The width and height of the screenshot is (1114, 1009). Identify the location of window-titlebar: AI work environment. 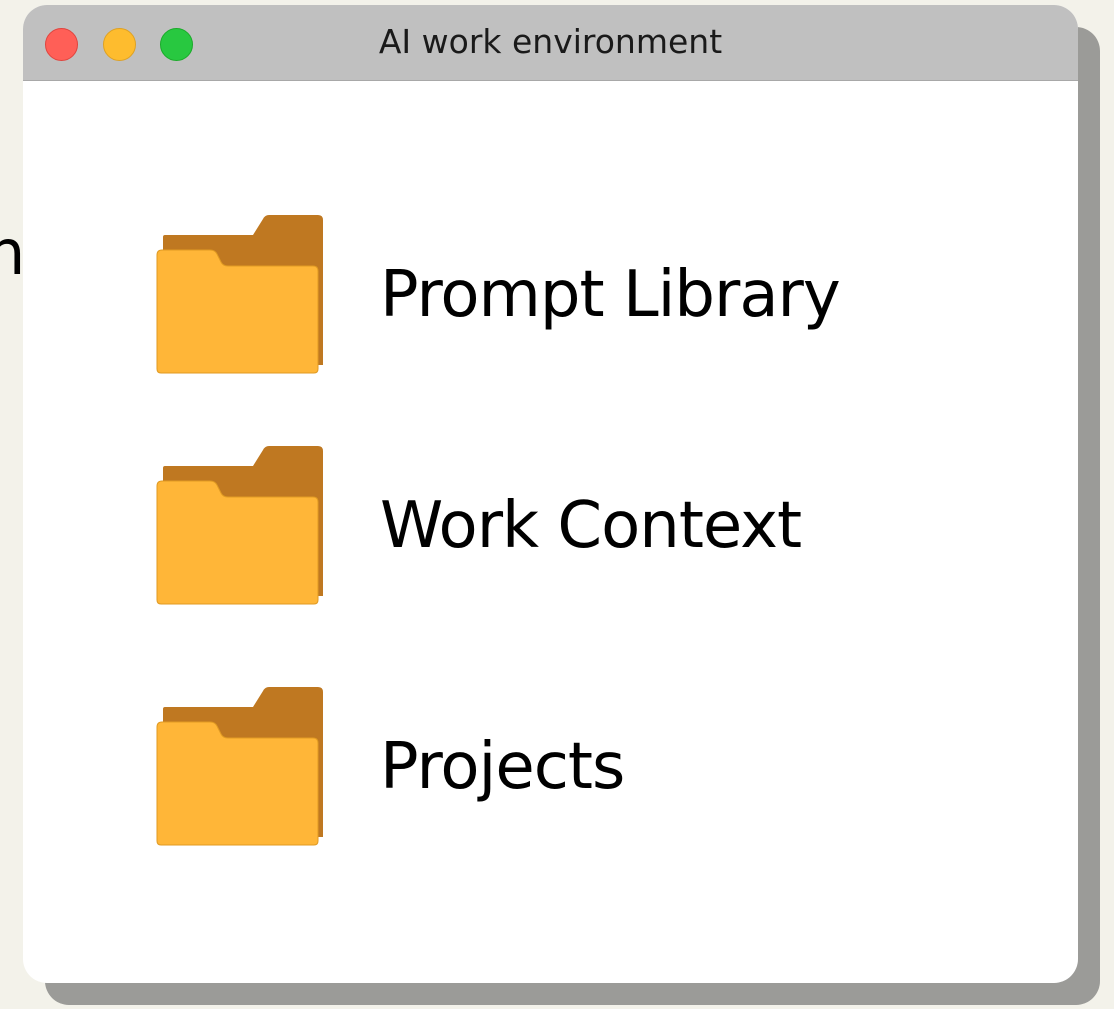
(550, 43).